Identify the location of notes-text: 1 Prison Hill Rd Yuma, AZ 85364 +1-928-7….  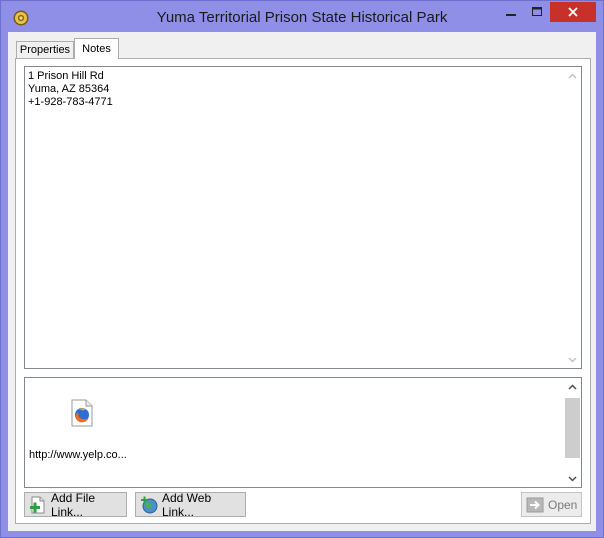
(70, 89).